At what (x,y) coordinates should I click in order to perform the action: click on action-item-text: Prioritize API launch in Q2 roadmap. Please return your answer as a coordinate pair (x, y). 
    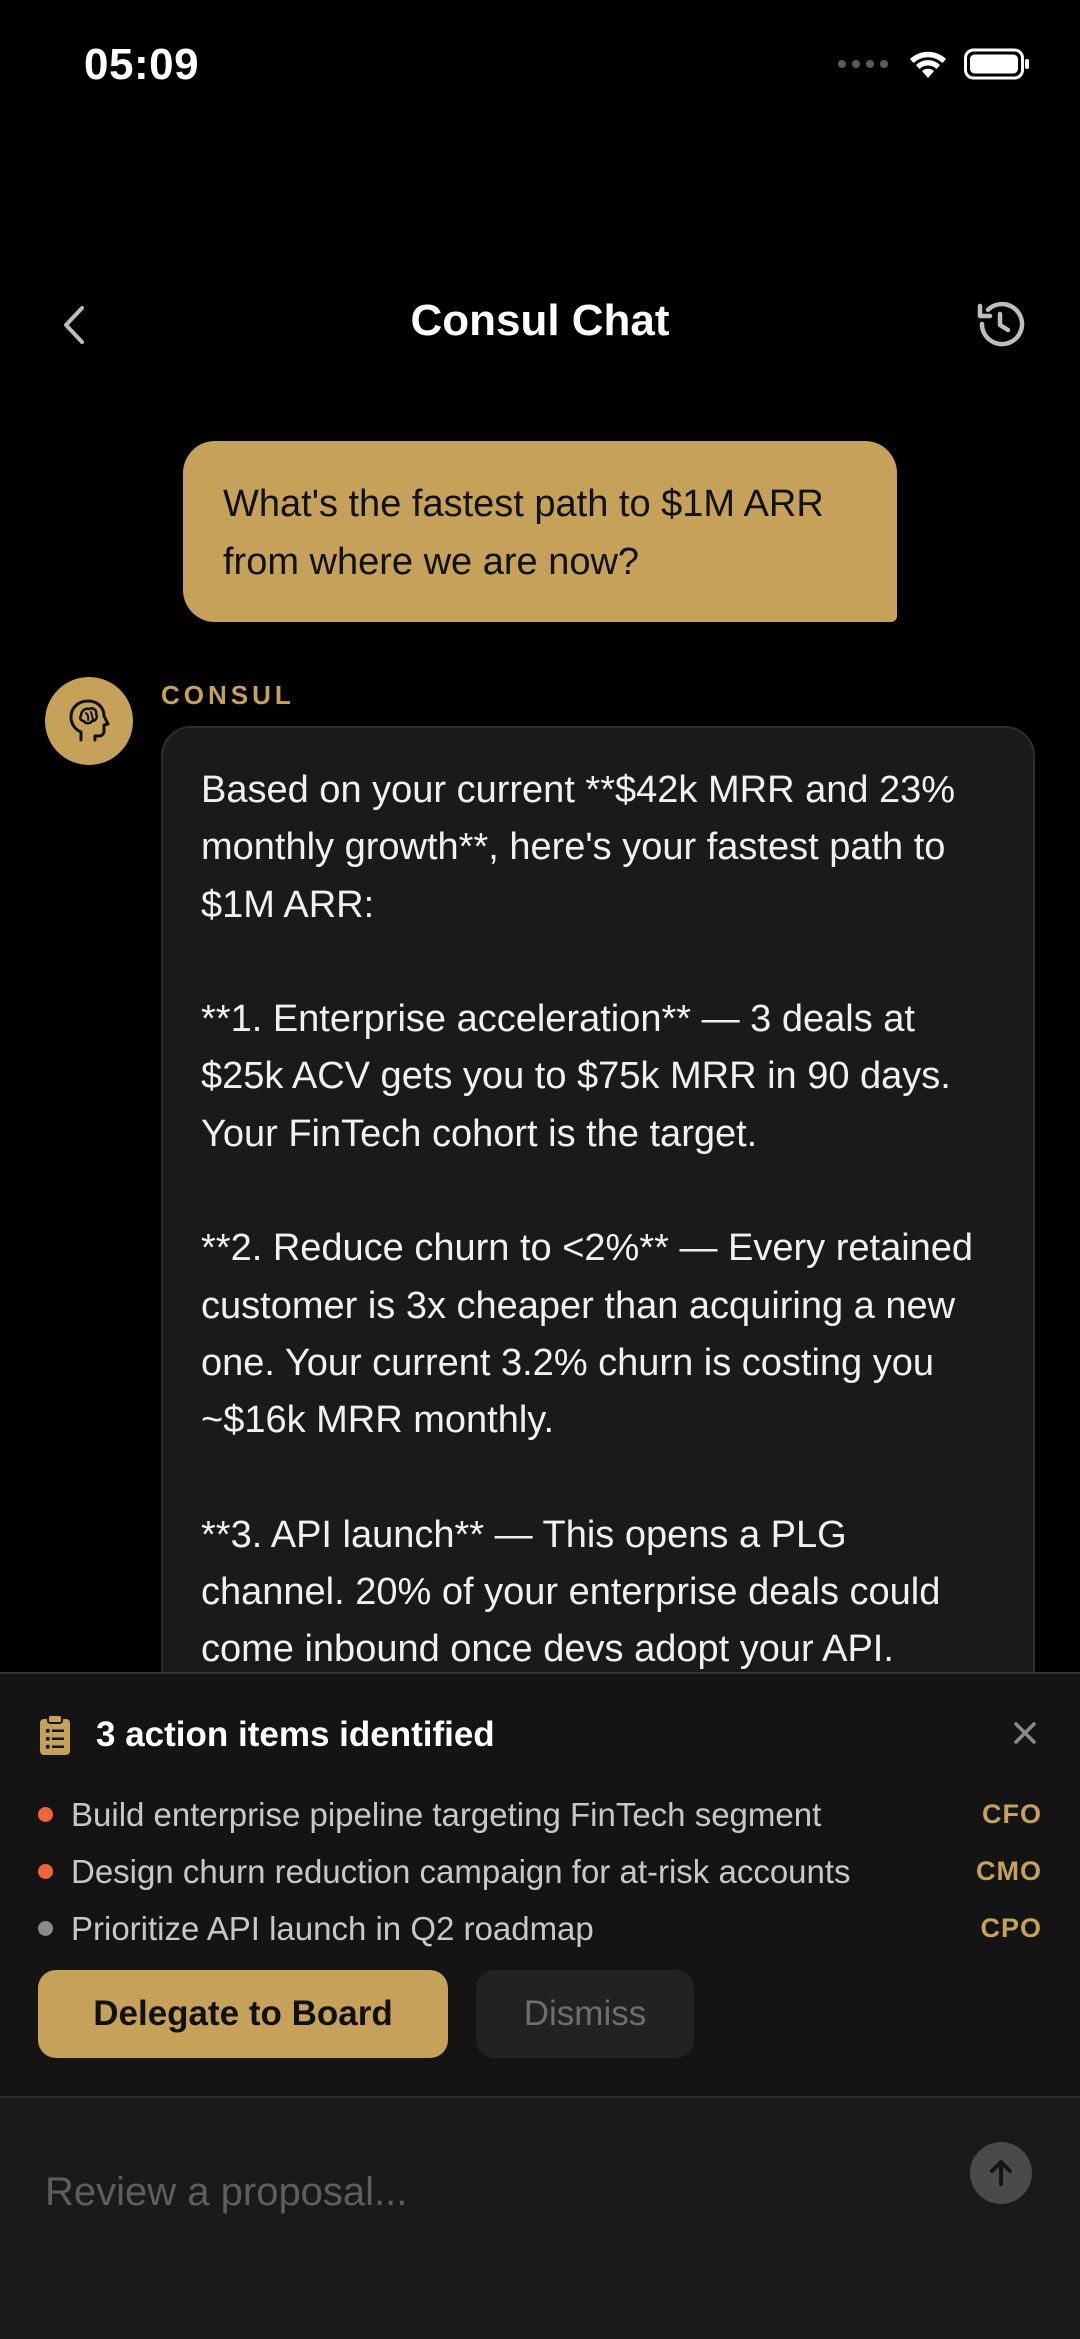
    Looking at the image, I should click on (332, 1928).